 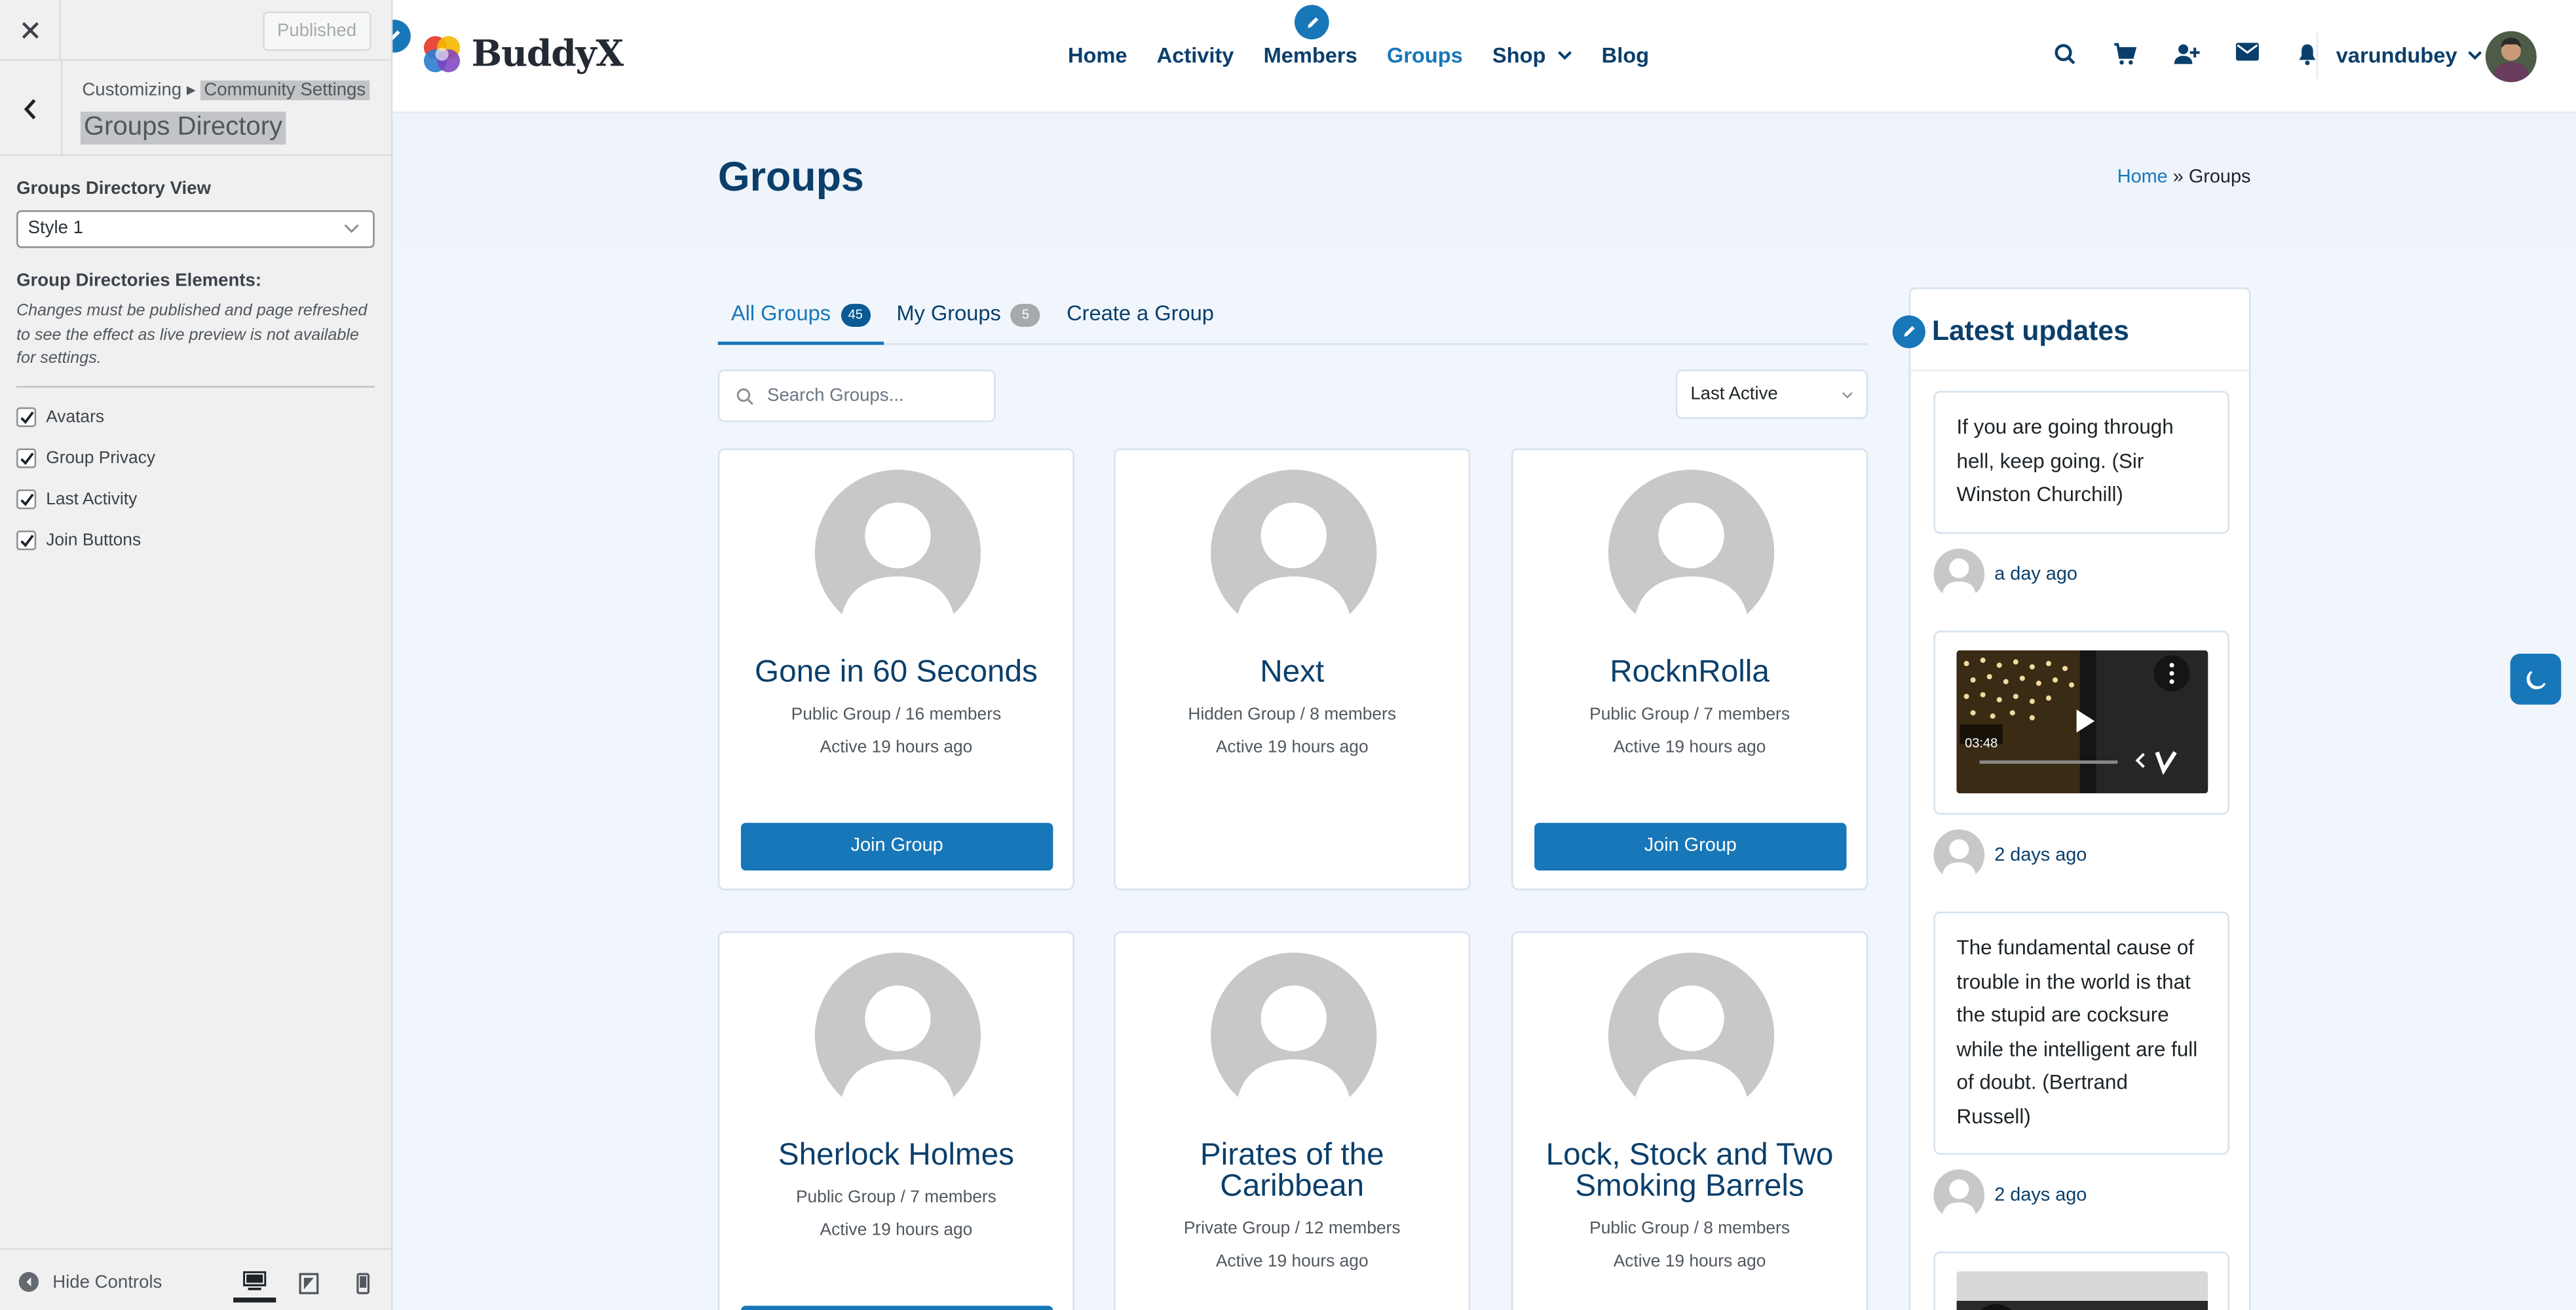 I want to click on group-meta: Public Group / 8 members, so click(x=1689, y=1229).